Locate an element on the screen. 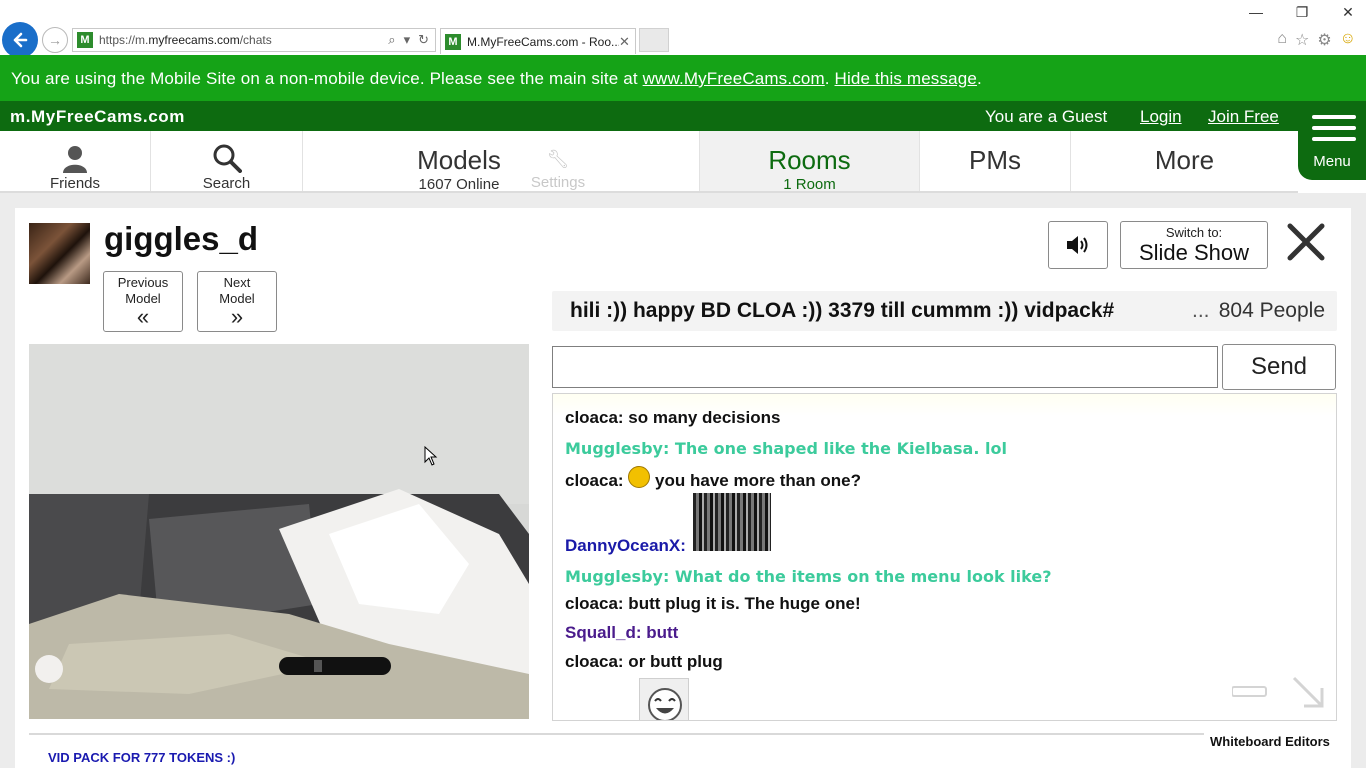 Image resolution: width=1366 pixels, height=768 pixels. url-text: https://m.myfreecams.com/chats is located at coordinates (243, 40).